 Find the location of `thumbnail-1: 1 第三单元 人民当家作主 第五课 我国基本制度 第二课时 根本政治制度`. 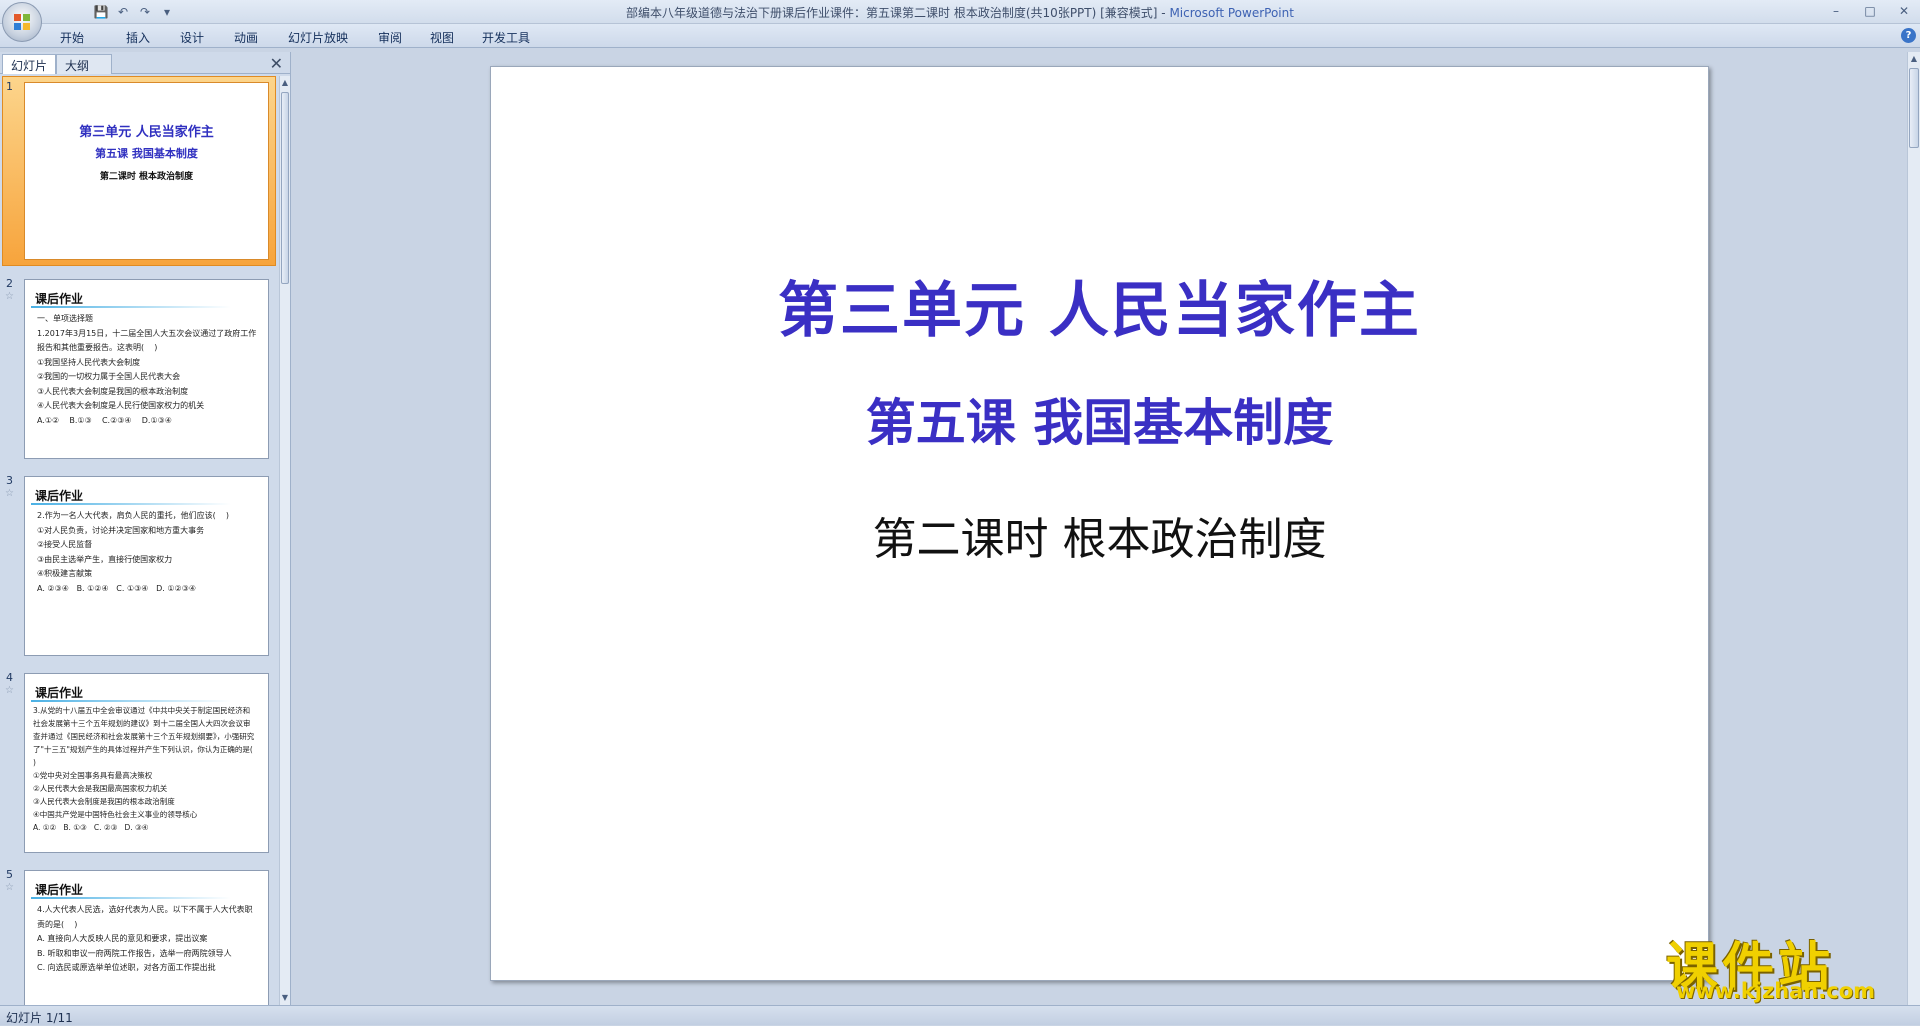

thumbnail-1: 1 第三单元 人民当家作主 第五课 我国基本制度 第二课时 根本政治制度 is located at coordinates (139, 172).